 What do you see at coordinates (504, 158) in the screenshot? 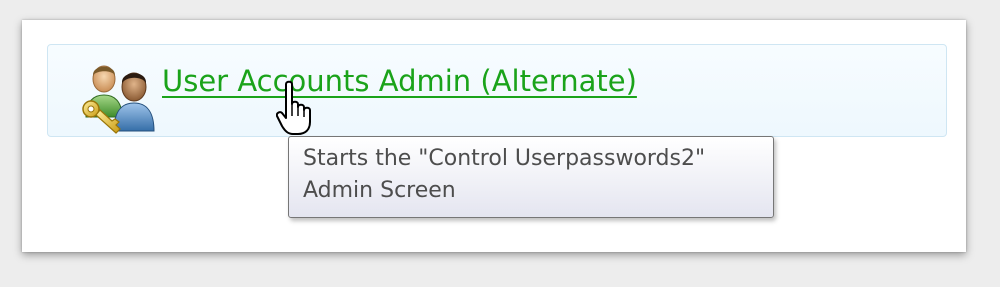
I see `tooltip-line-1: Starts the "Control Userpasswords2"` at bounding box center [504, 158].